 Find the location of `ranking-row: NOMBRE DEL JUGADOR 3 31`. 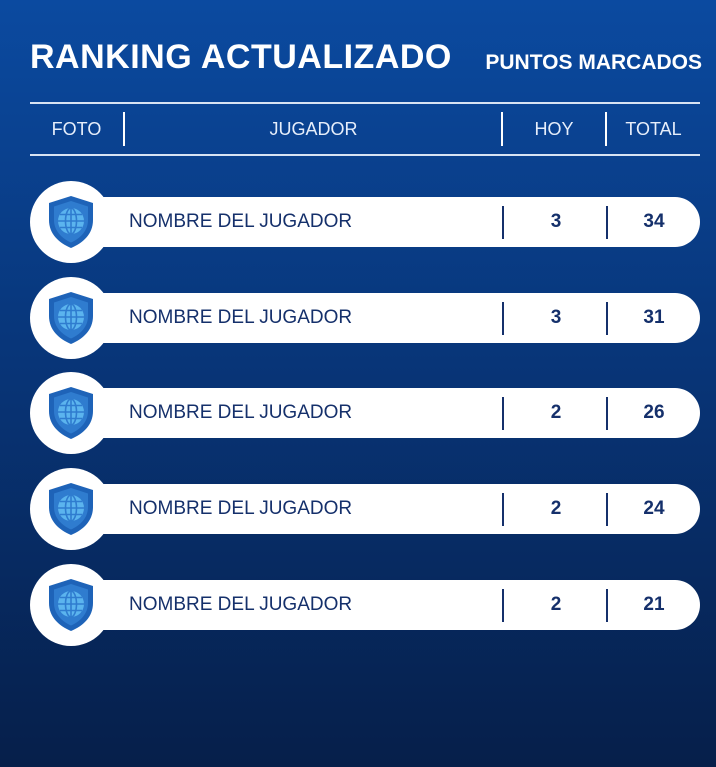

ranking-row: NOMBRE DEL JUGADOR 3 31 is located at coordinates (365, 318).